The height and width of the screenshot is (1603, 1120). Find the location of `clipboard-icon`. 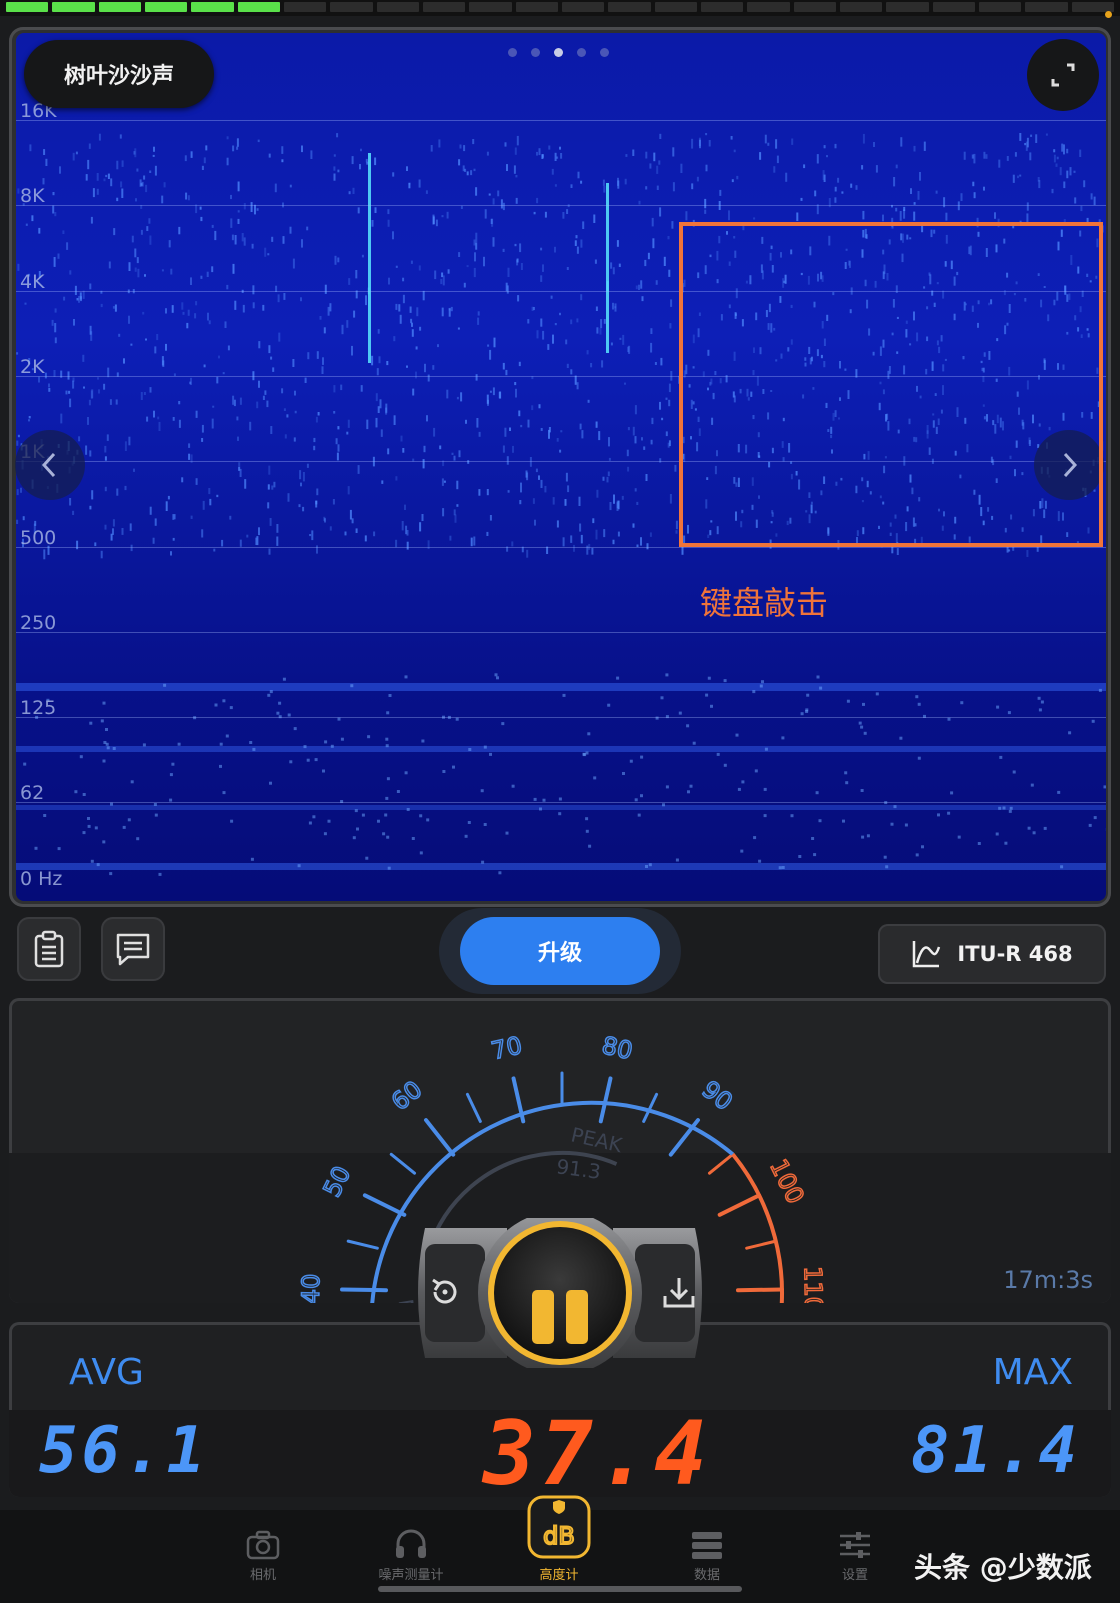

clipboard-icon is located at coordinates (49, 949).